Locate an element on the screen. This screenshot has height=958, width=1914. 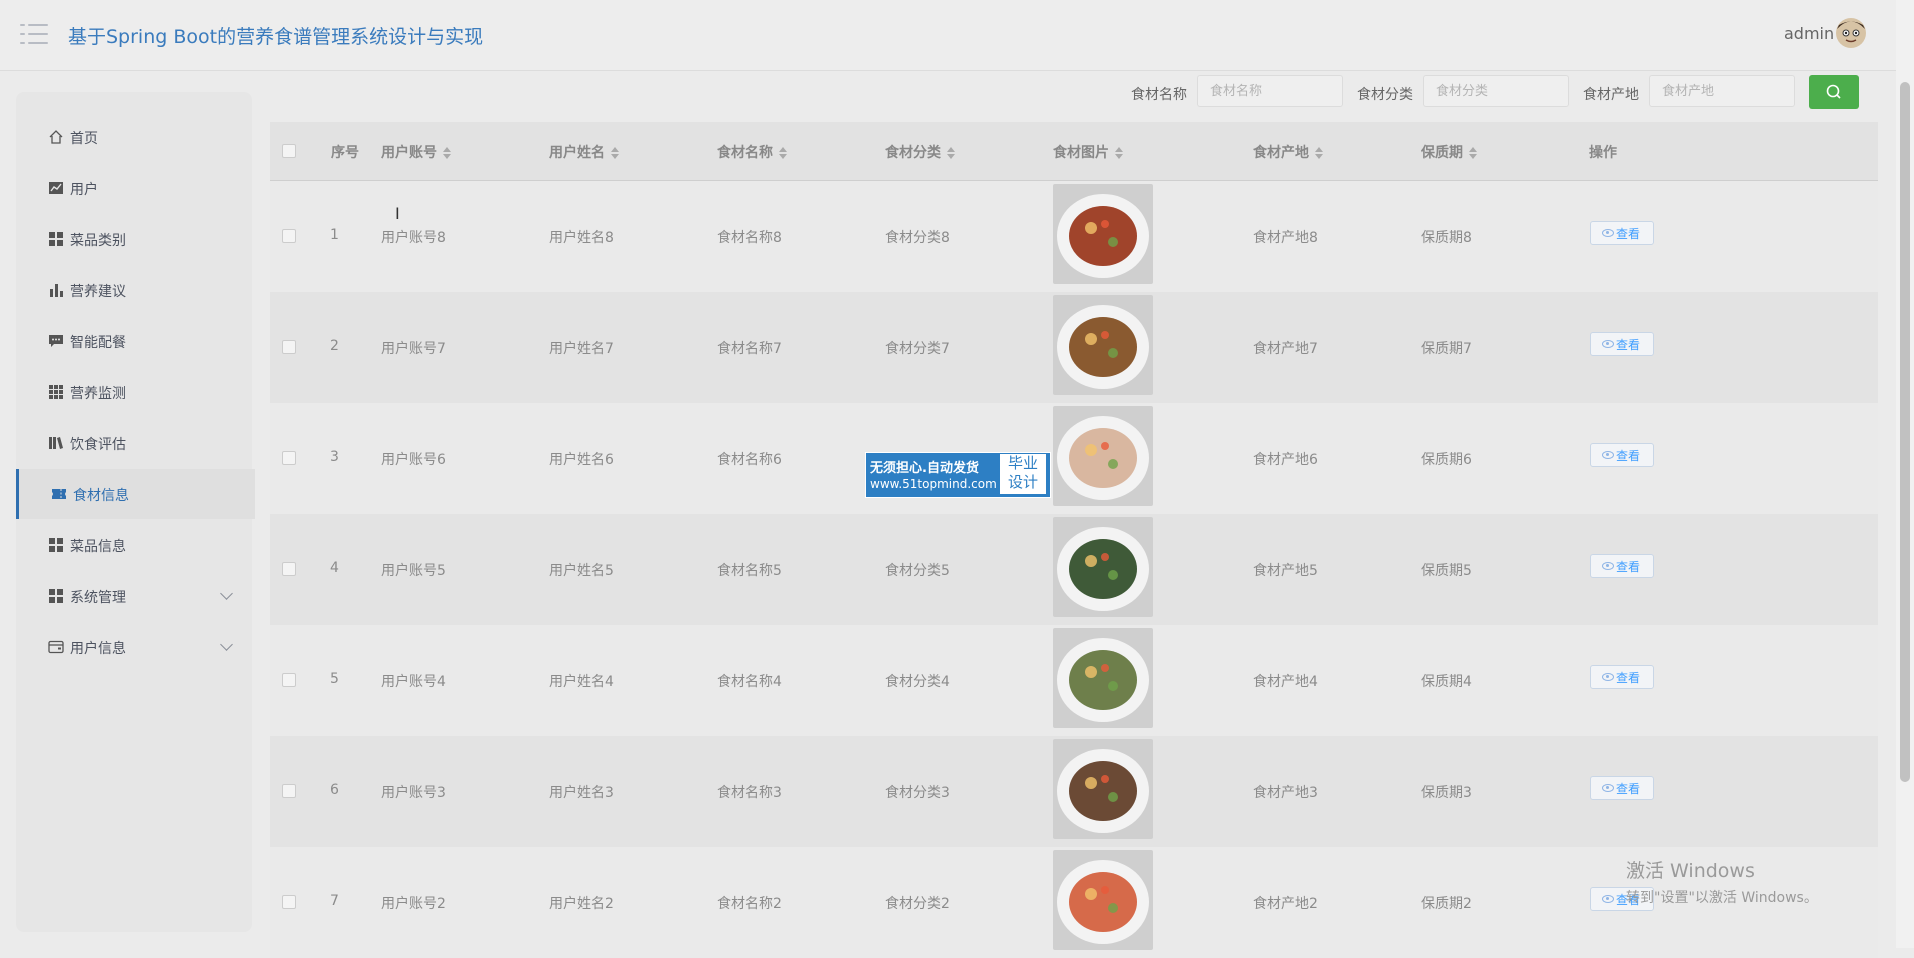
sidebar-item-nutrition-advice: 营养建议 is located at coordinates (134, 290).